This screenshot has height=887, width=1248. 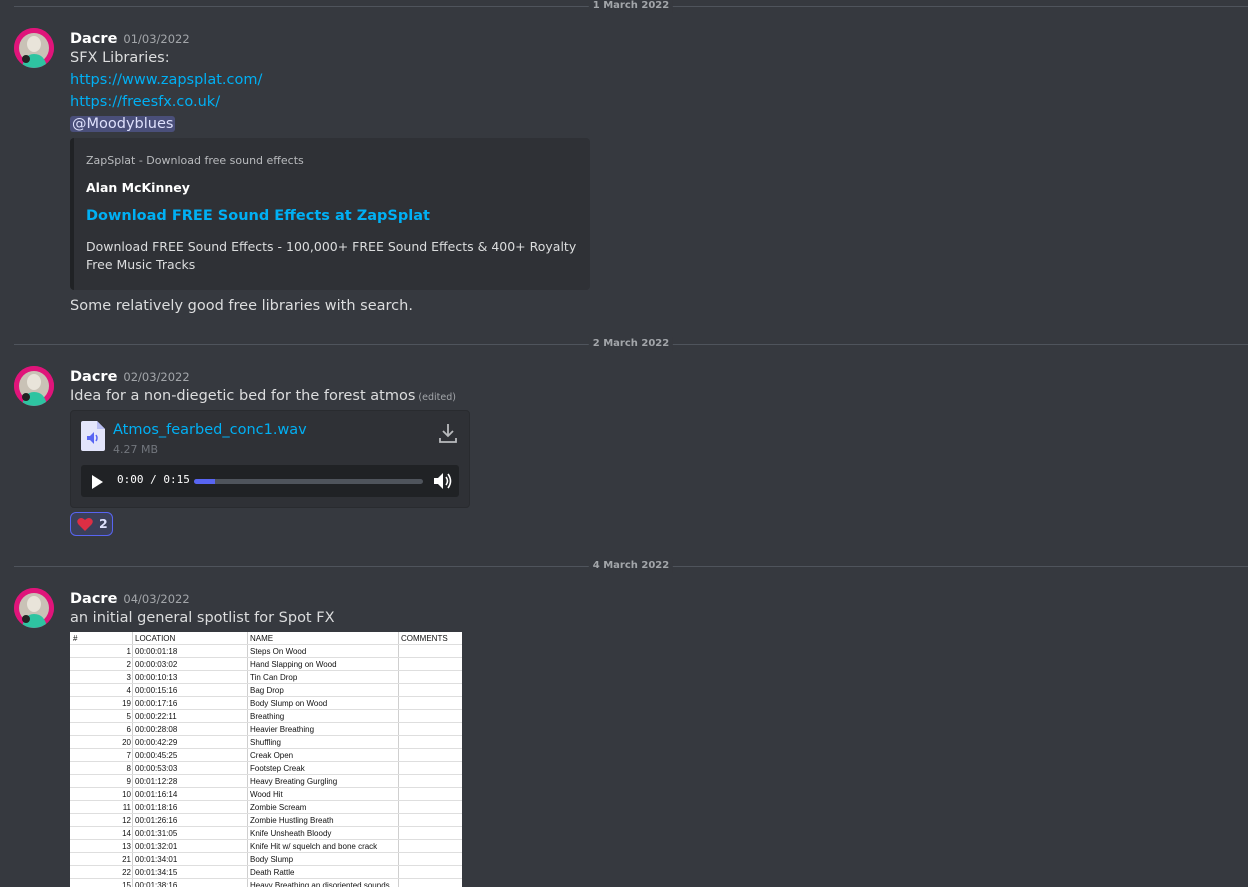 What do you see at coordinates (443, 483) in the screenshot?
I see `volume-icon` at bounding box center [443, 483].